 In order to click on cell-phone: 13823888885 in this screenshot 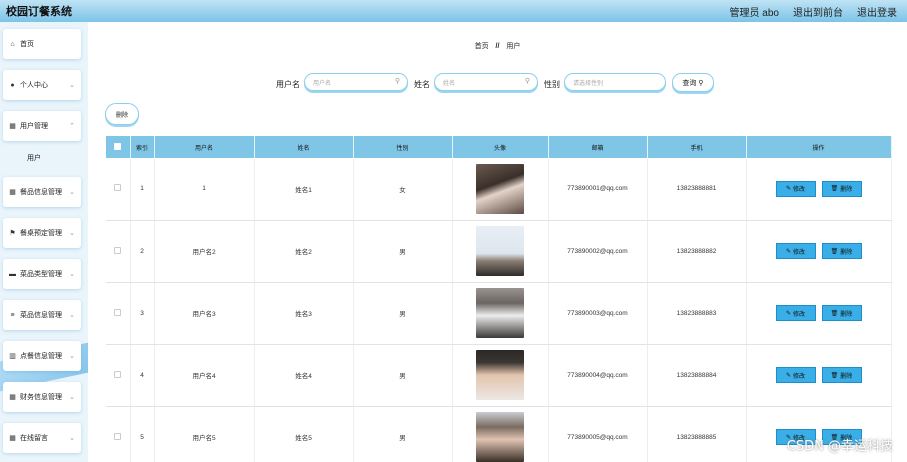, I will do `click(697, 434)`.